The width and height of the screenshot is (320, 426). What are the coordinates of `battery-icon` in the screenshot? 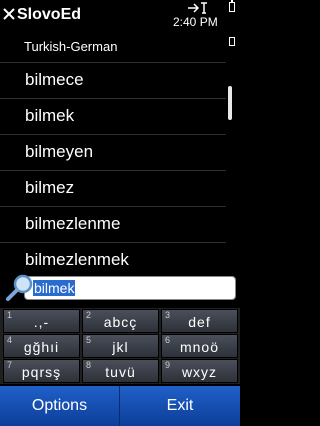 It's located at (232, 6).